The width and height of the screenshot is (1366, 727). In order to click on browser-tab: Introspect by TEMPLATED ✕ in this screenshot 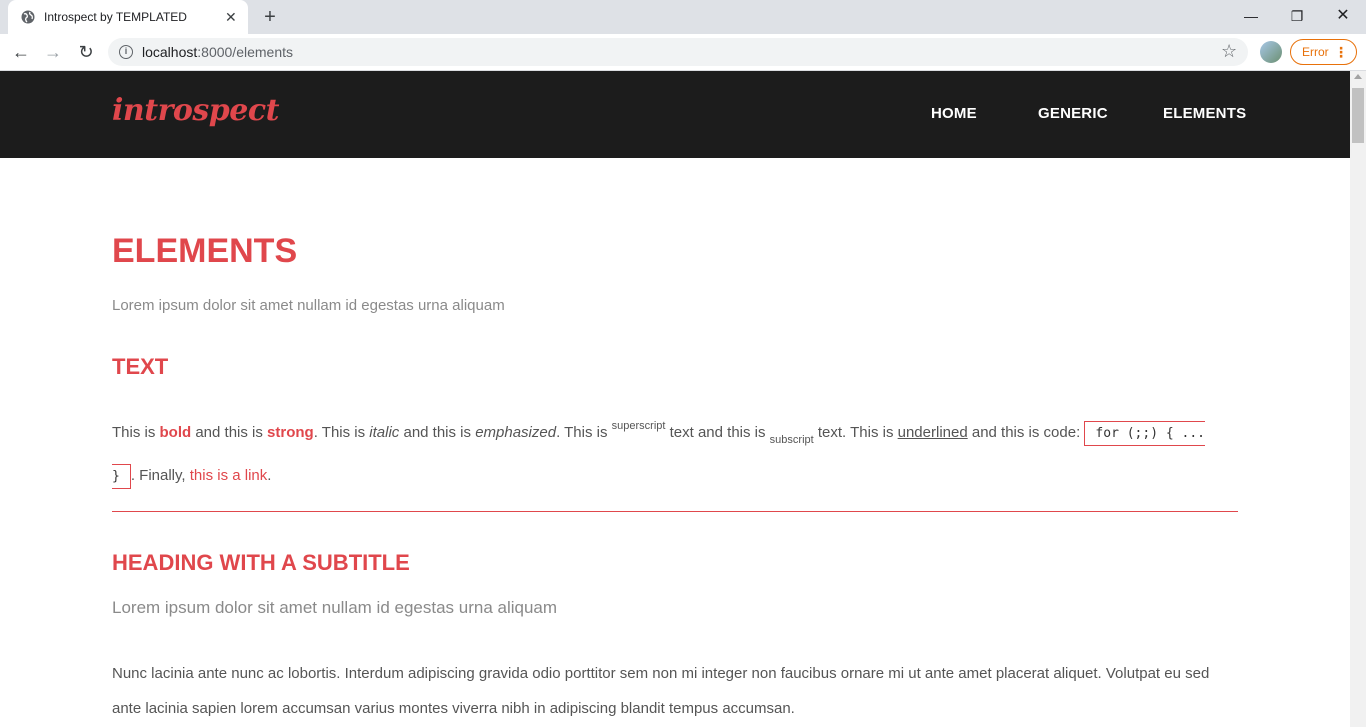, I will do `click(128, 17)`.